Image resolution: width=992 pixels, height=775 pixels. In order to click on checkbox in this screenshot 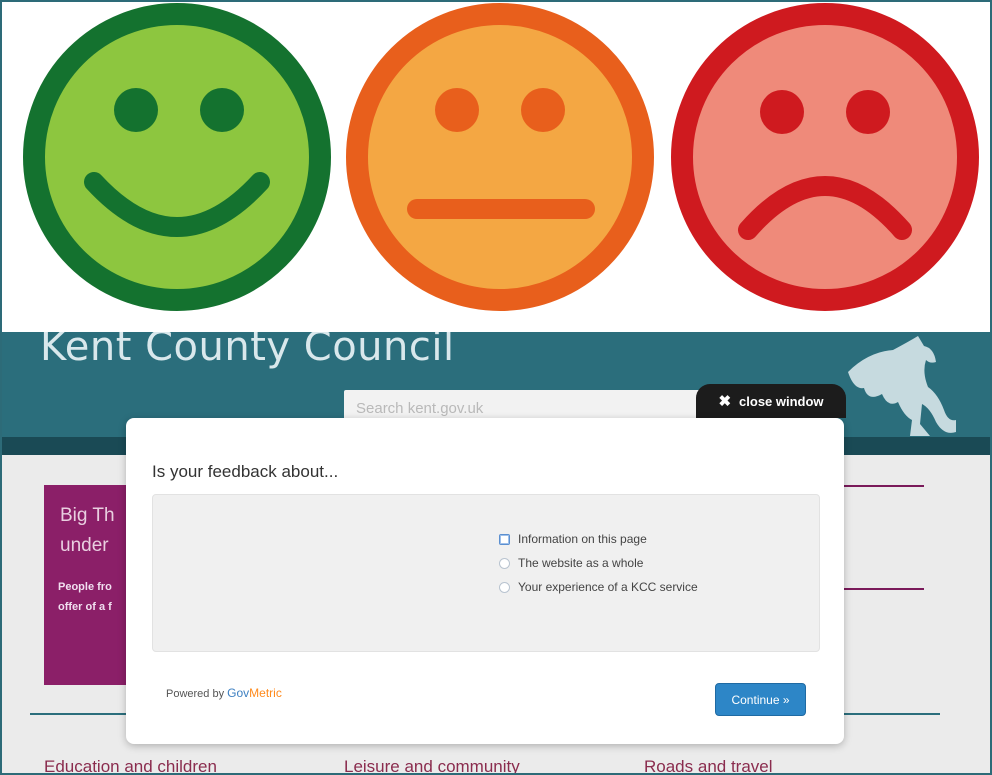, I will do `click(504, 539)`.